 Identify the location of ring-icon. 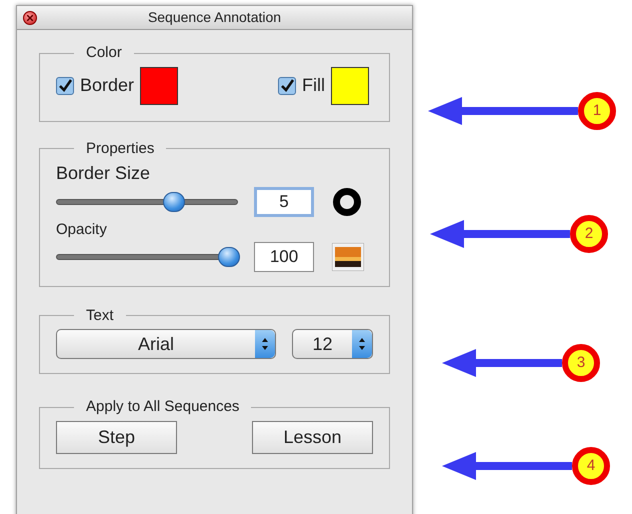
(347, 202).